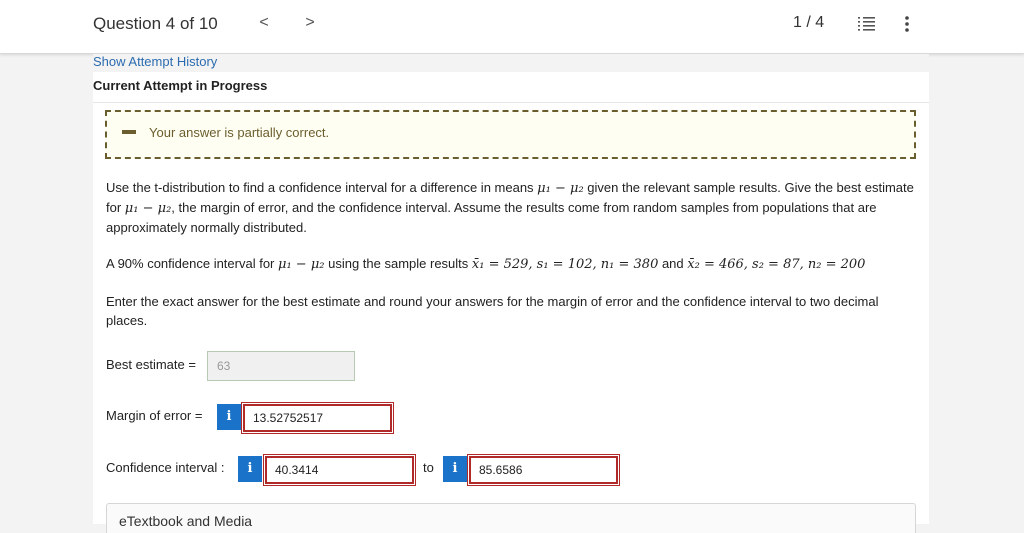  What do you see at coordinates (428, 467) in the screenshot?
I see `ci-to-label: to` at bounding box center [428, 467].